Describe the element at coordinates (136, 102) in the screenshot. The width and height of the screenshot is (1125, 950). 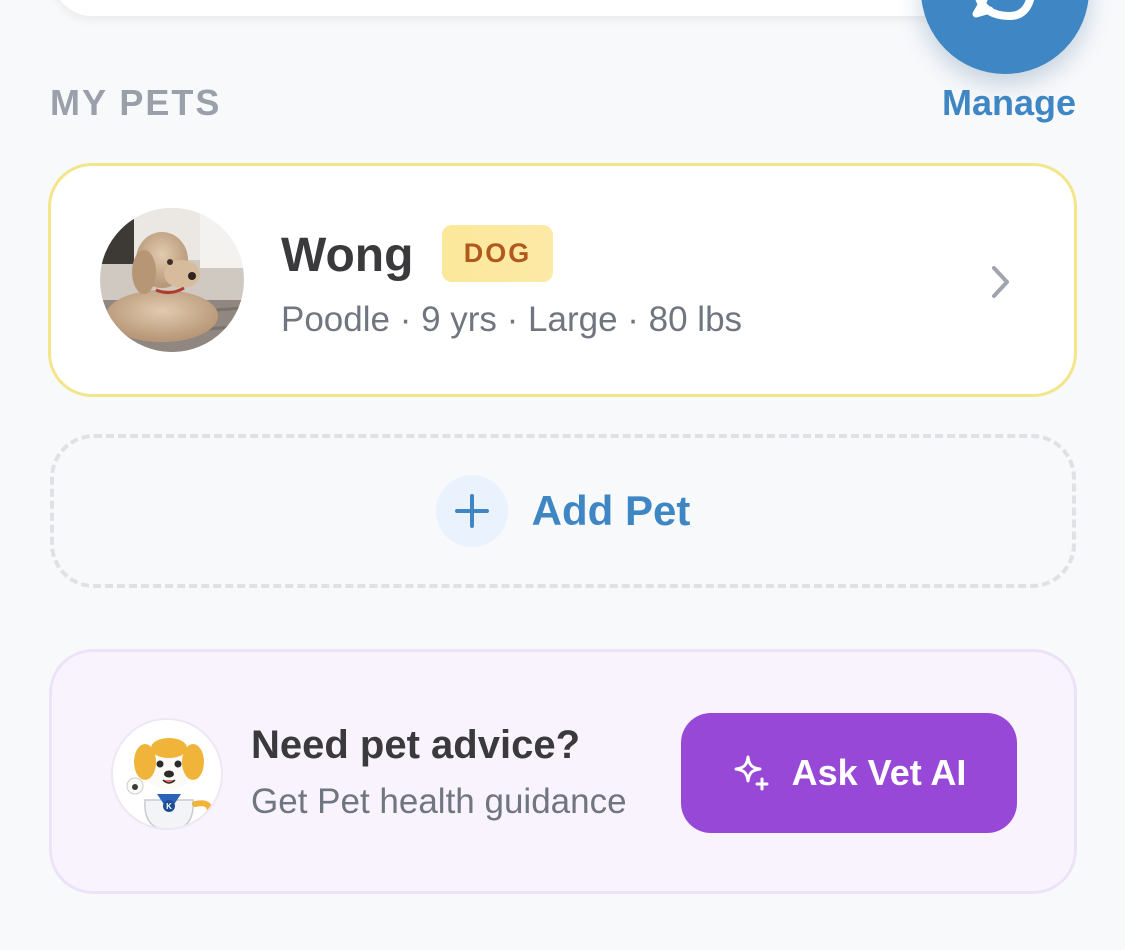
I see `section-title: MY PETS` at that location.